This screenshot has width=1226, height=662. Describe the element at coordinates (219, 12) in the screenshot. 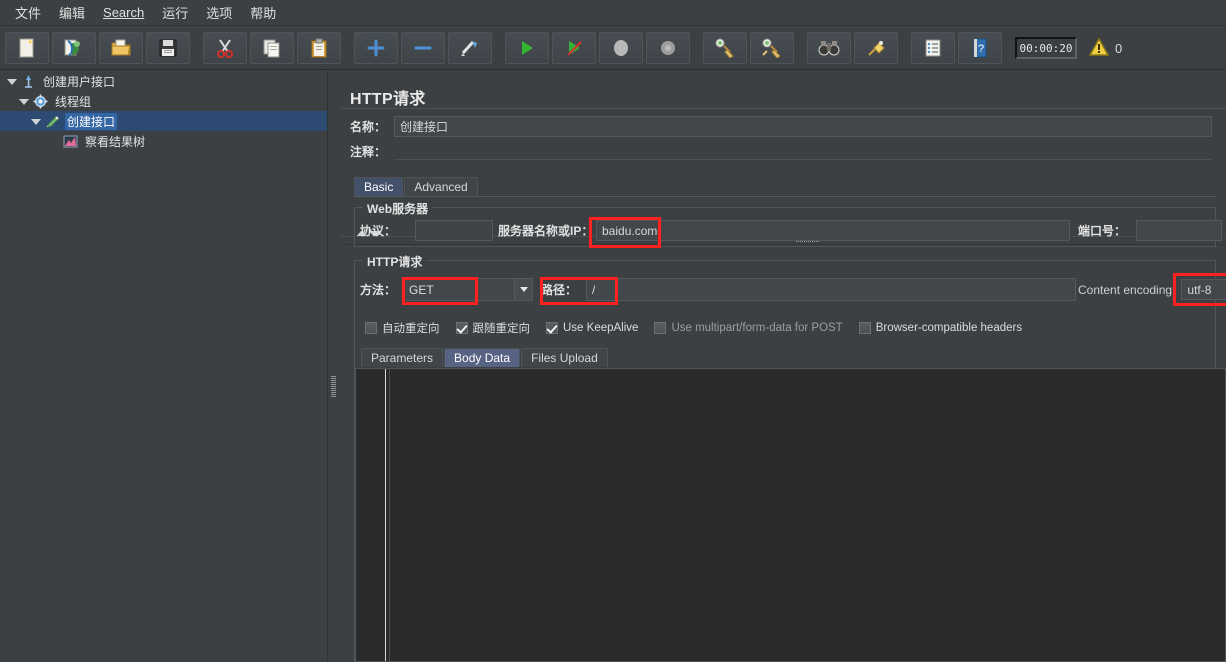

I see `menu-options: 选项` at that location.